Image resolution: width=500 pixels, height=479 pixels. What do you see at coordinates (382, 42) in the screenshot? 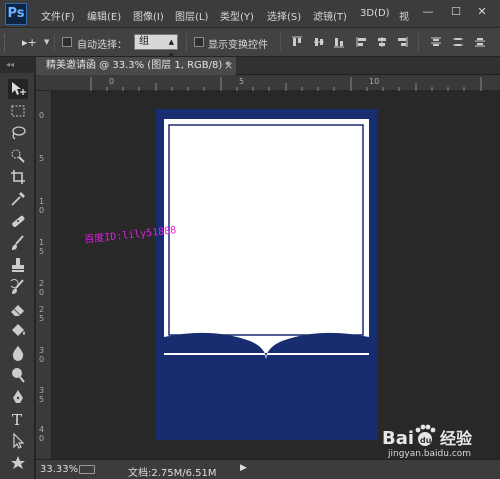
I see `align-hcenter-icon` at bounding box center [382, 42].